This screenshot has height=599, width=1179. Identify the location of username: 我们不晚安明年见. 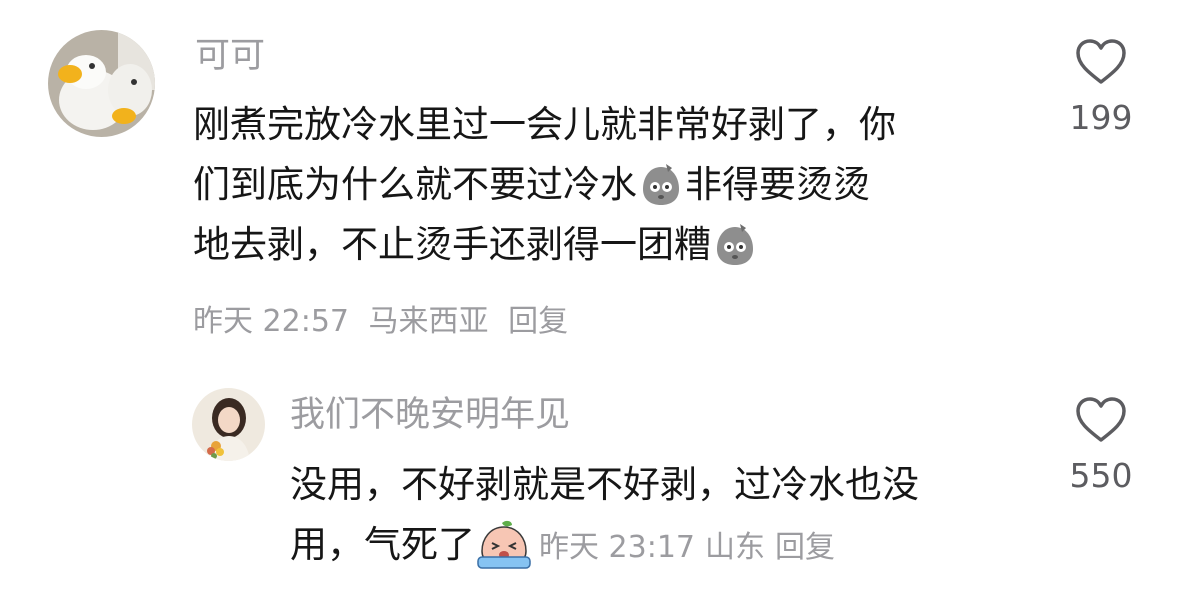
(430, 415).